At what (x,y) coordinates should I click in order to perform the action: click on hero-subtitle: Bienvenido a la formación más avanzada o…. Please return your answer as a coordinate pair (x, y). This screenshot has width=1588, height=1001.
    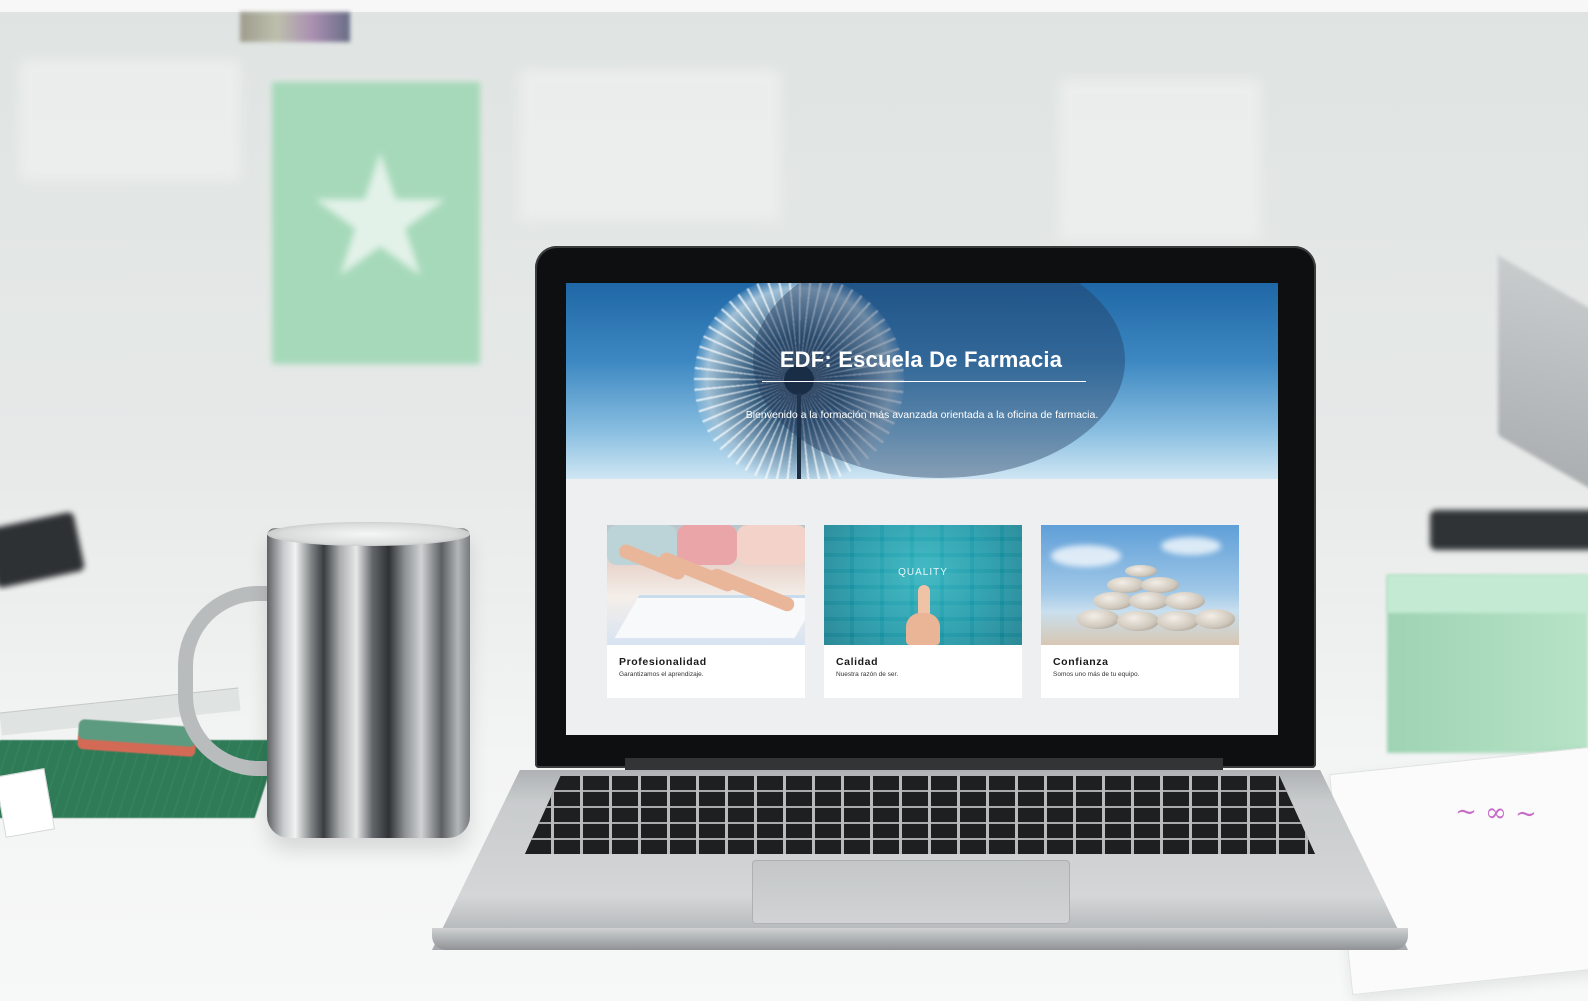
    Looking at the image, I should click on (922, 415).